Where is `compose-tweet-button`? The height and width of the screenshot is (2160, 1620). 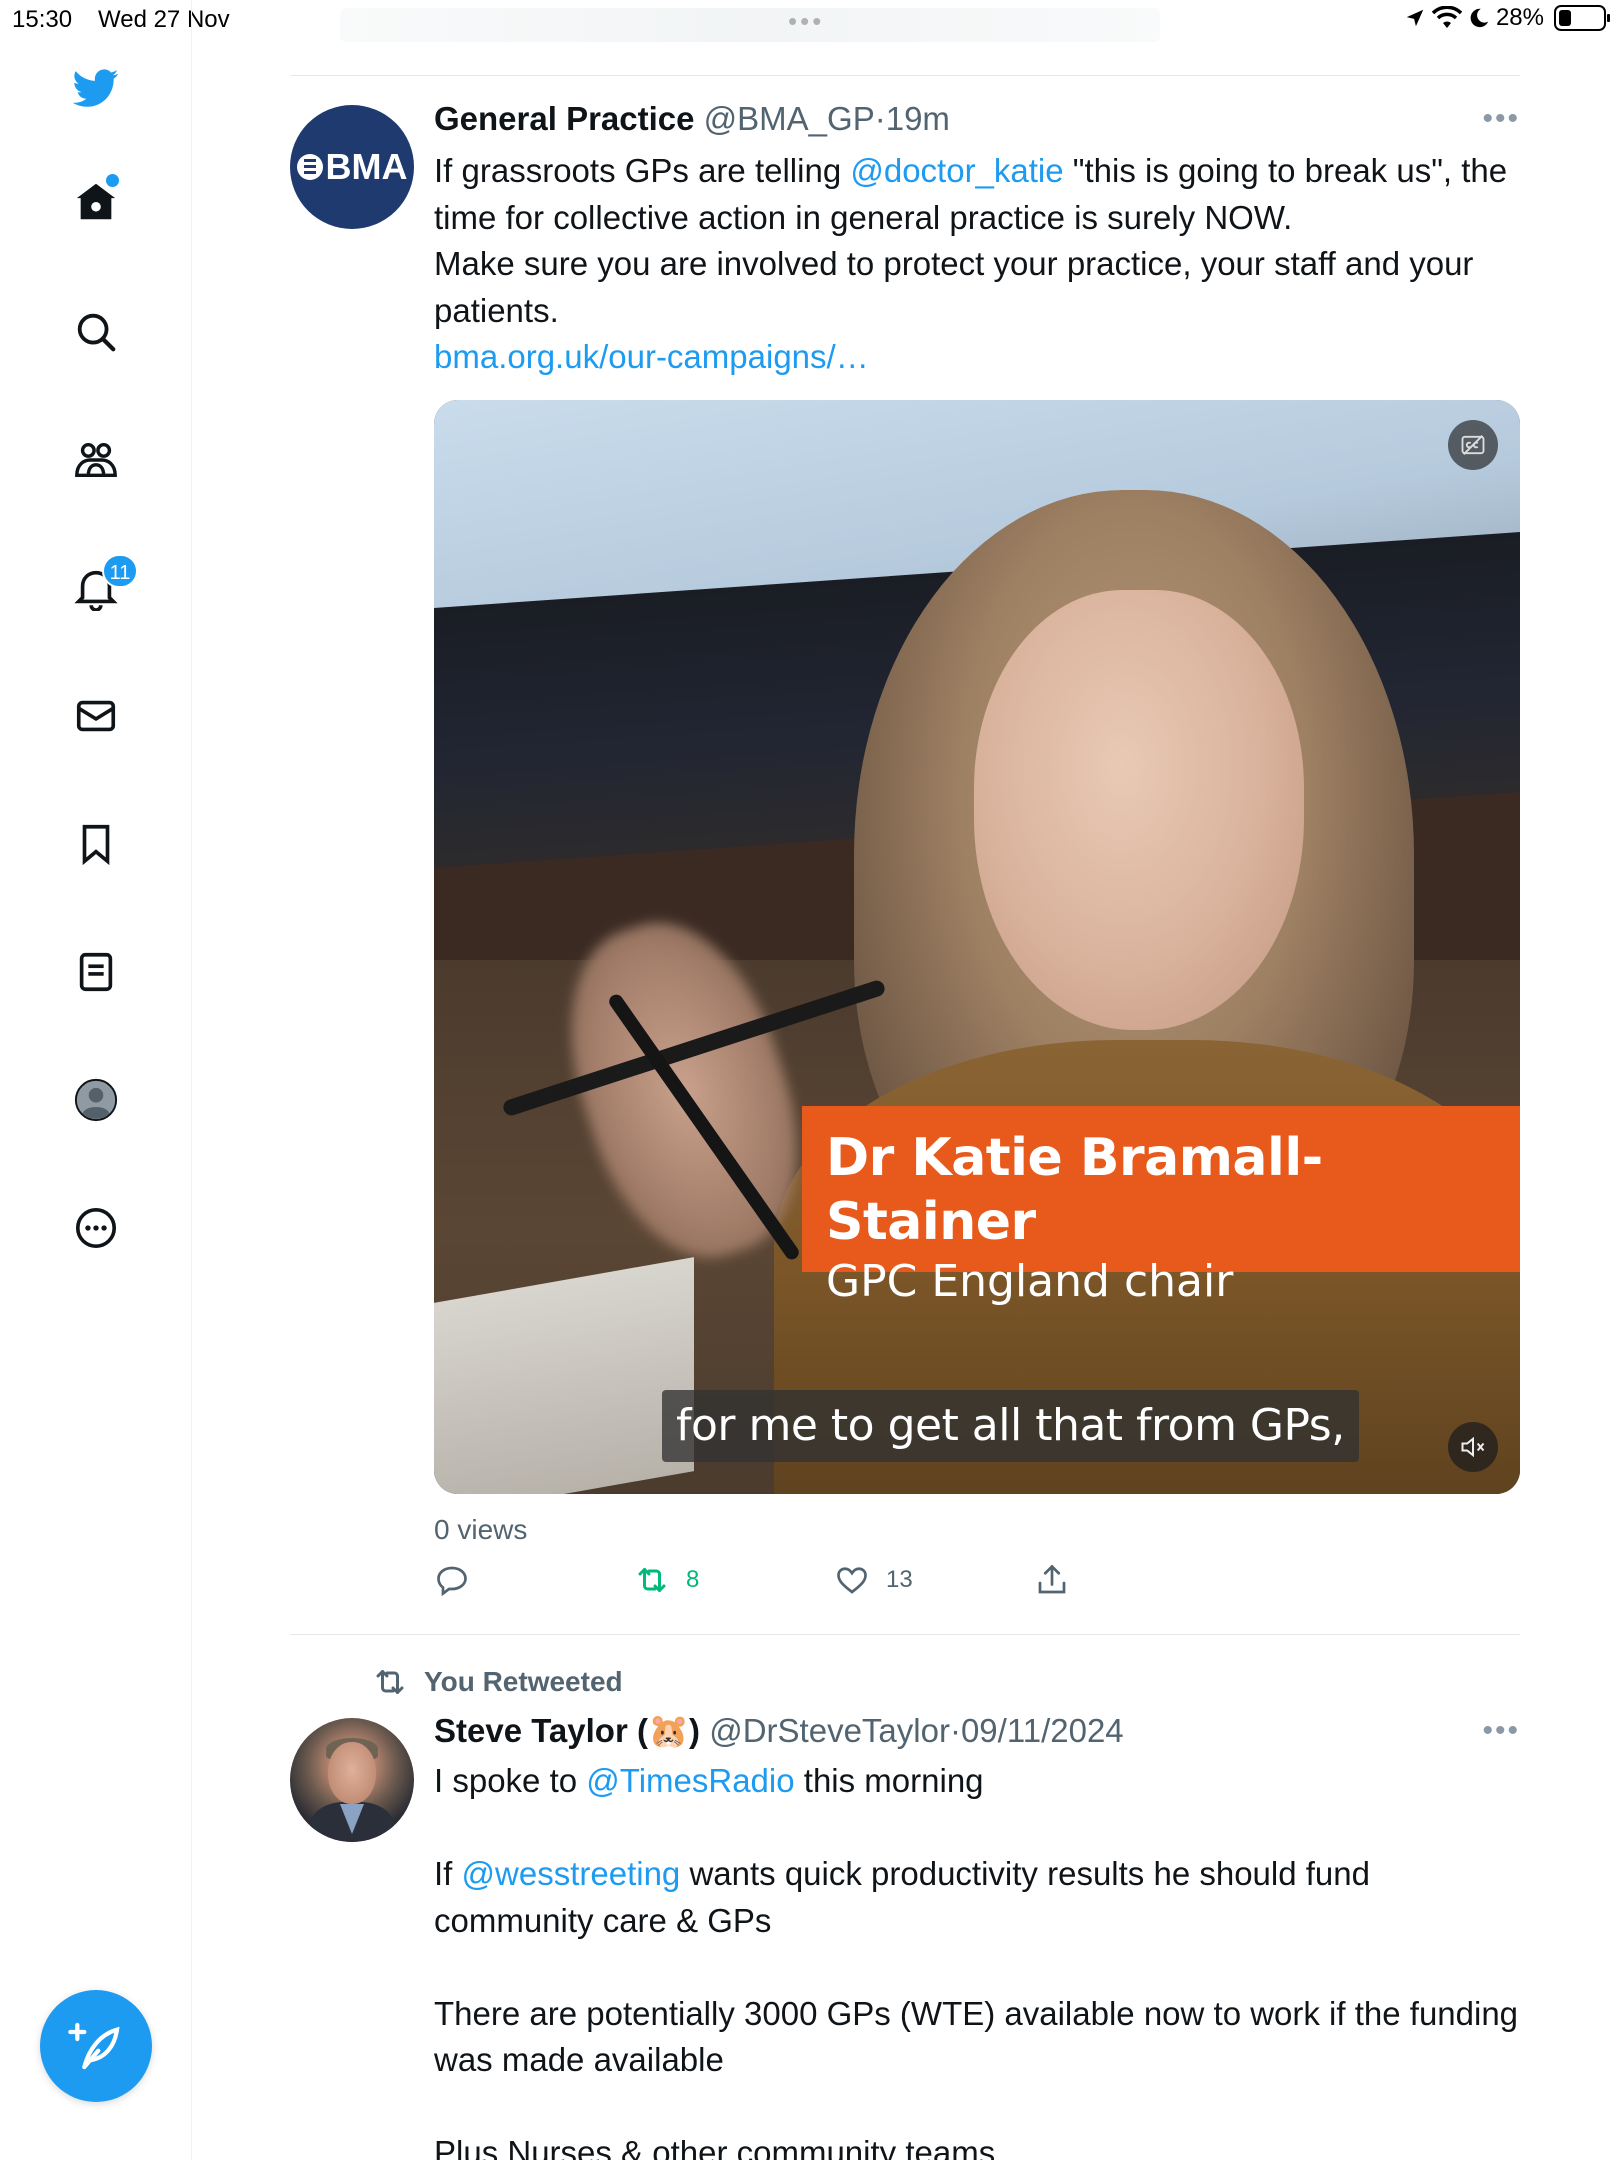 compose-tweet-button is located at coordinates (96, 2046).